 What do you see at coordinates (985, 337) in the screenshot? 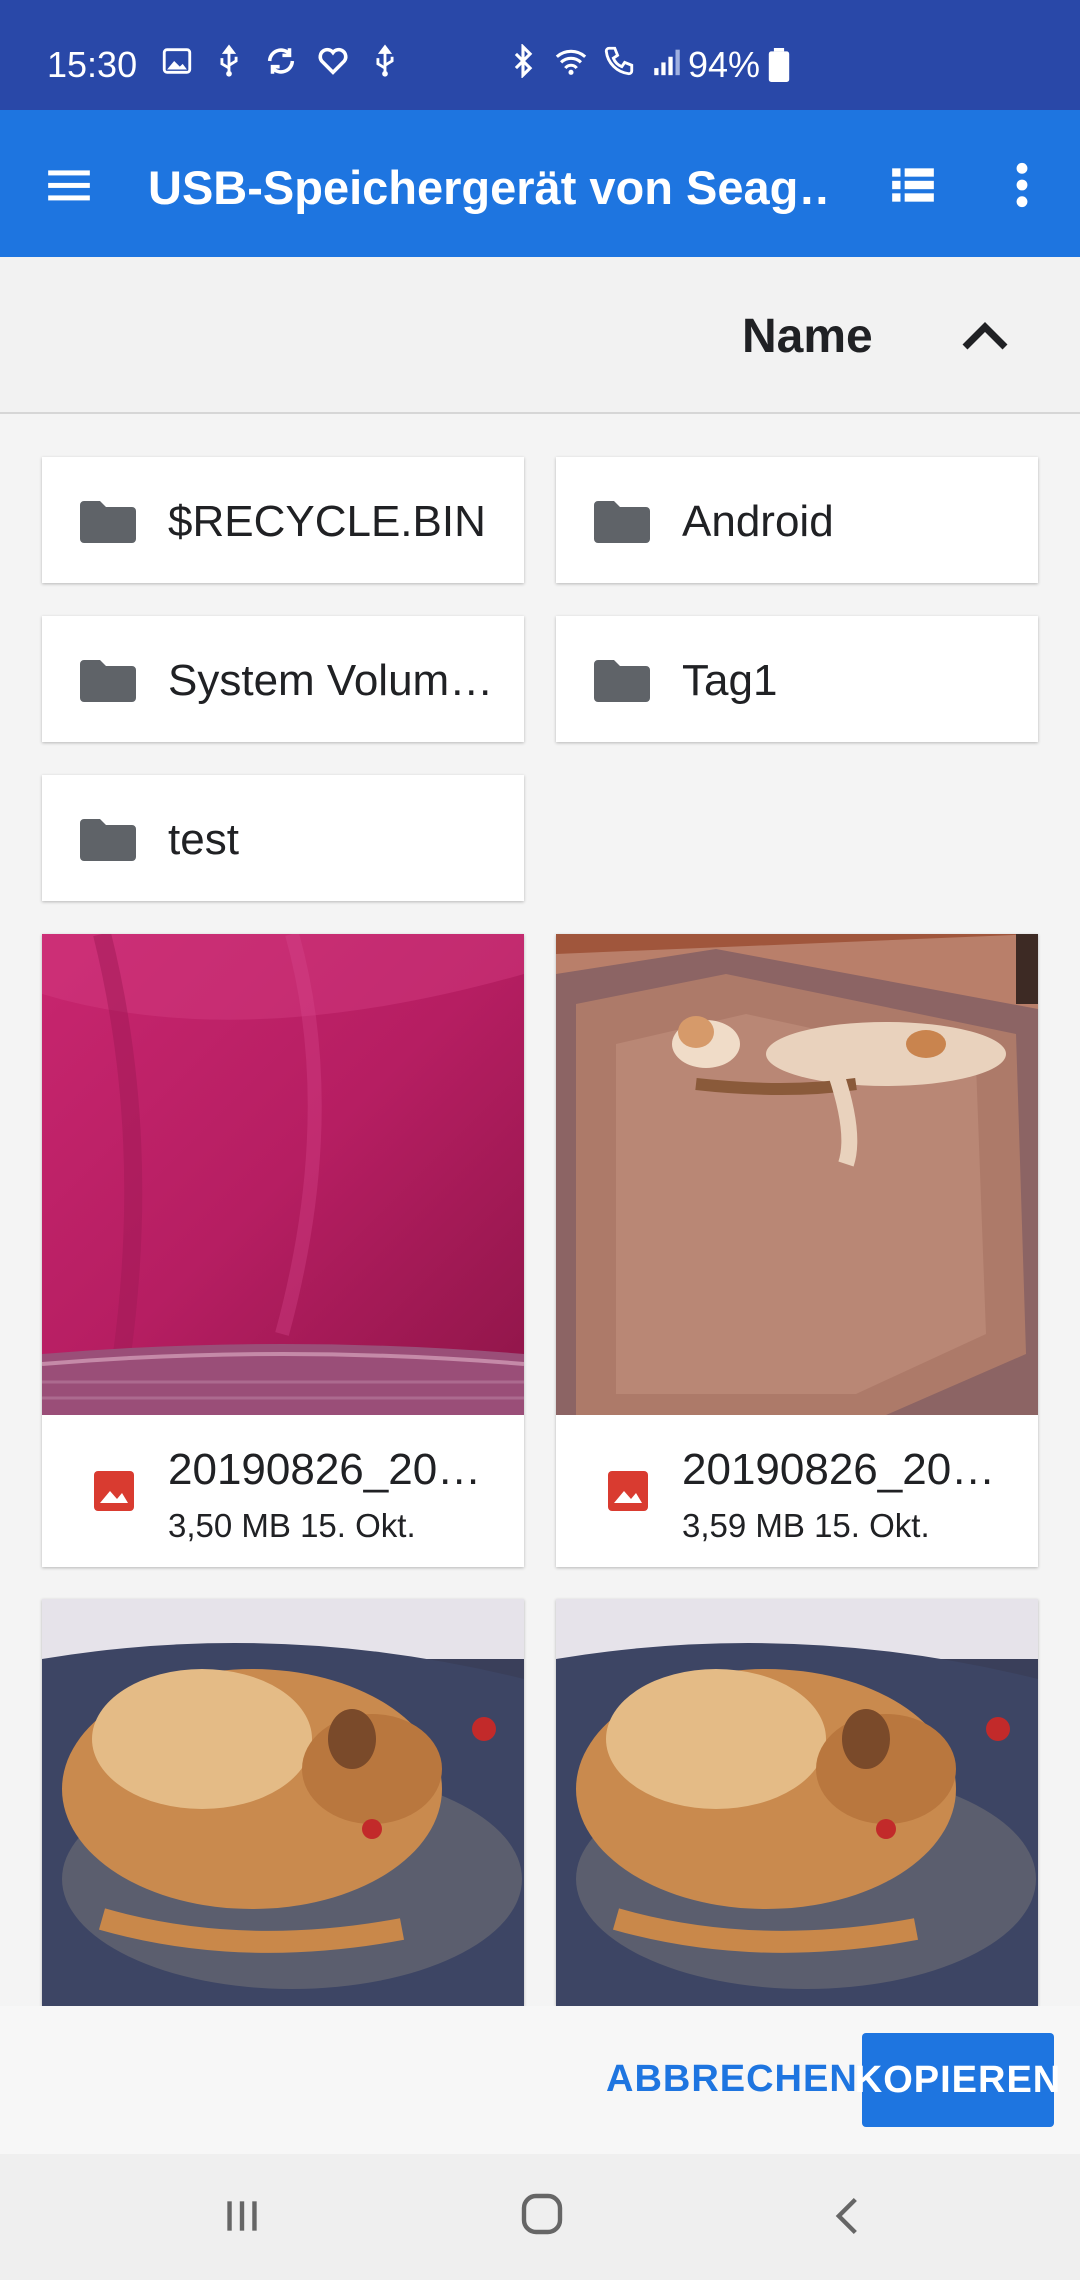
I see `chevron-up-icon` at bounding box center [985, 337].